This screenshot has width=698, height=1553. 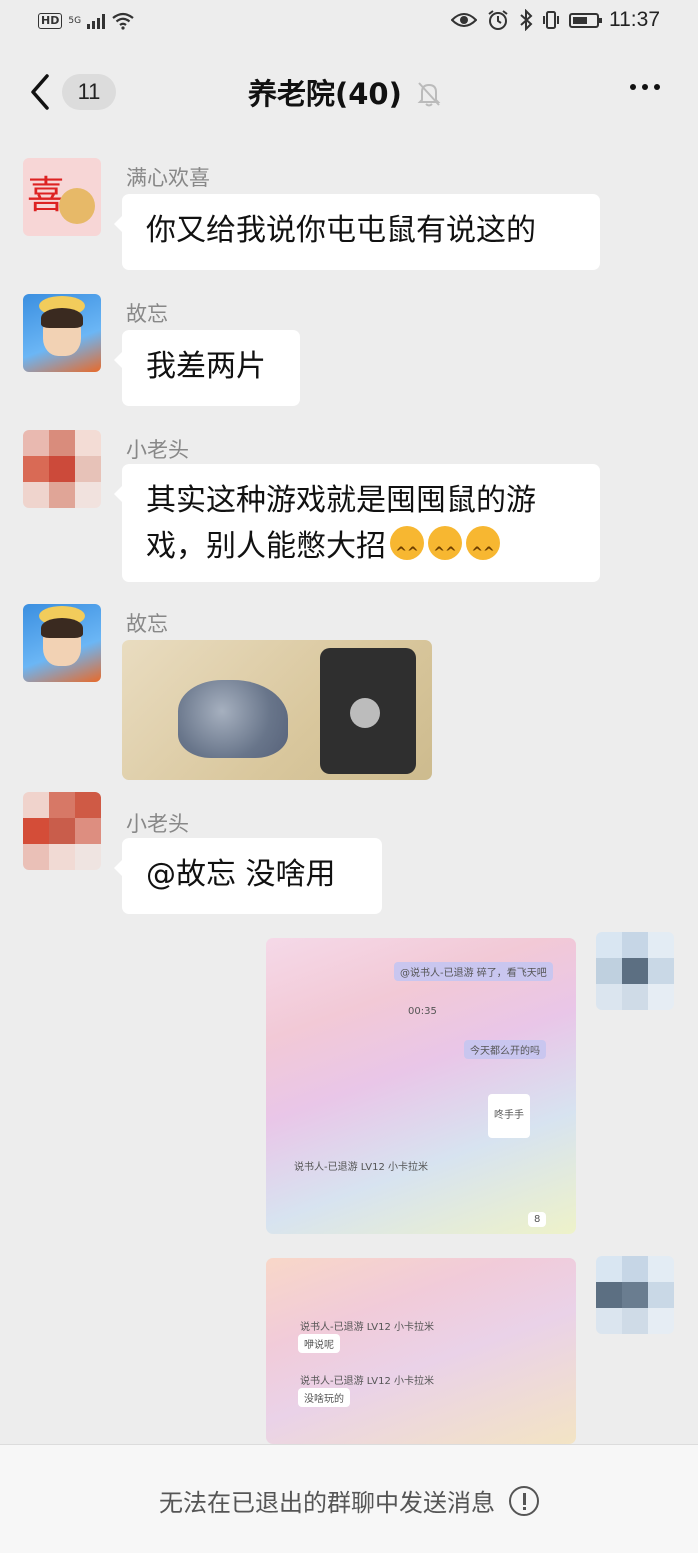 What do you see at coordinates (524, 1500) in the screenshot?
I see `info-icon` at bounding box center [524, 1500].